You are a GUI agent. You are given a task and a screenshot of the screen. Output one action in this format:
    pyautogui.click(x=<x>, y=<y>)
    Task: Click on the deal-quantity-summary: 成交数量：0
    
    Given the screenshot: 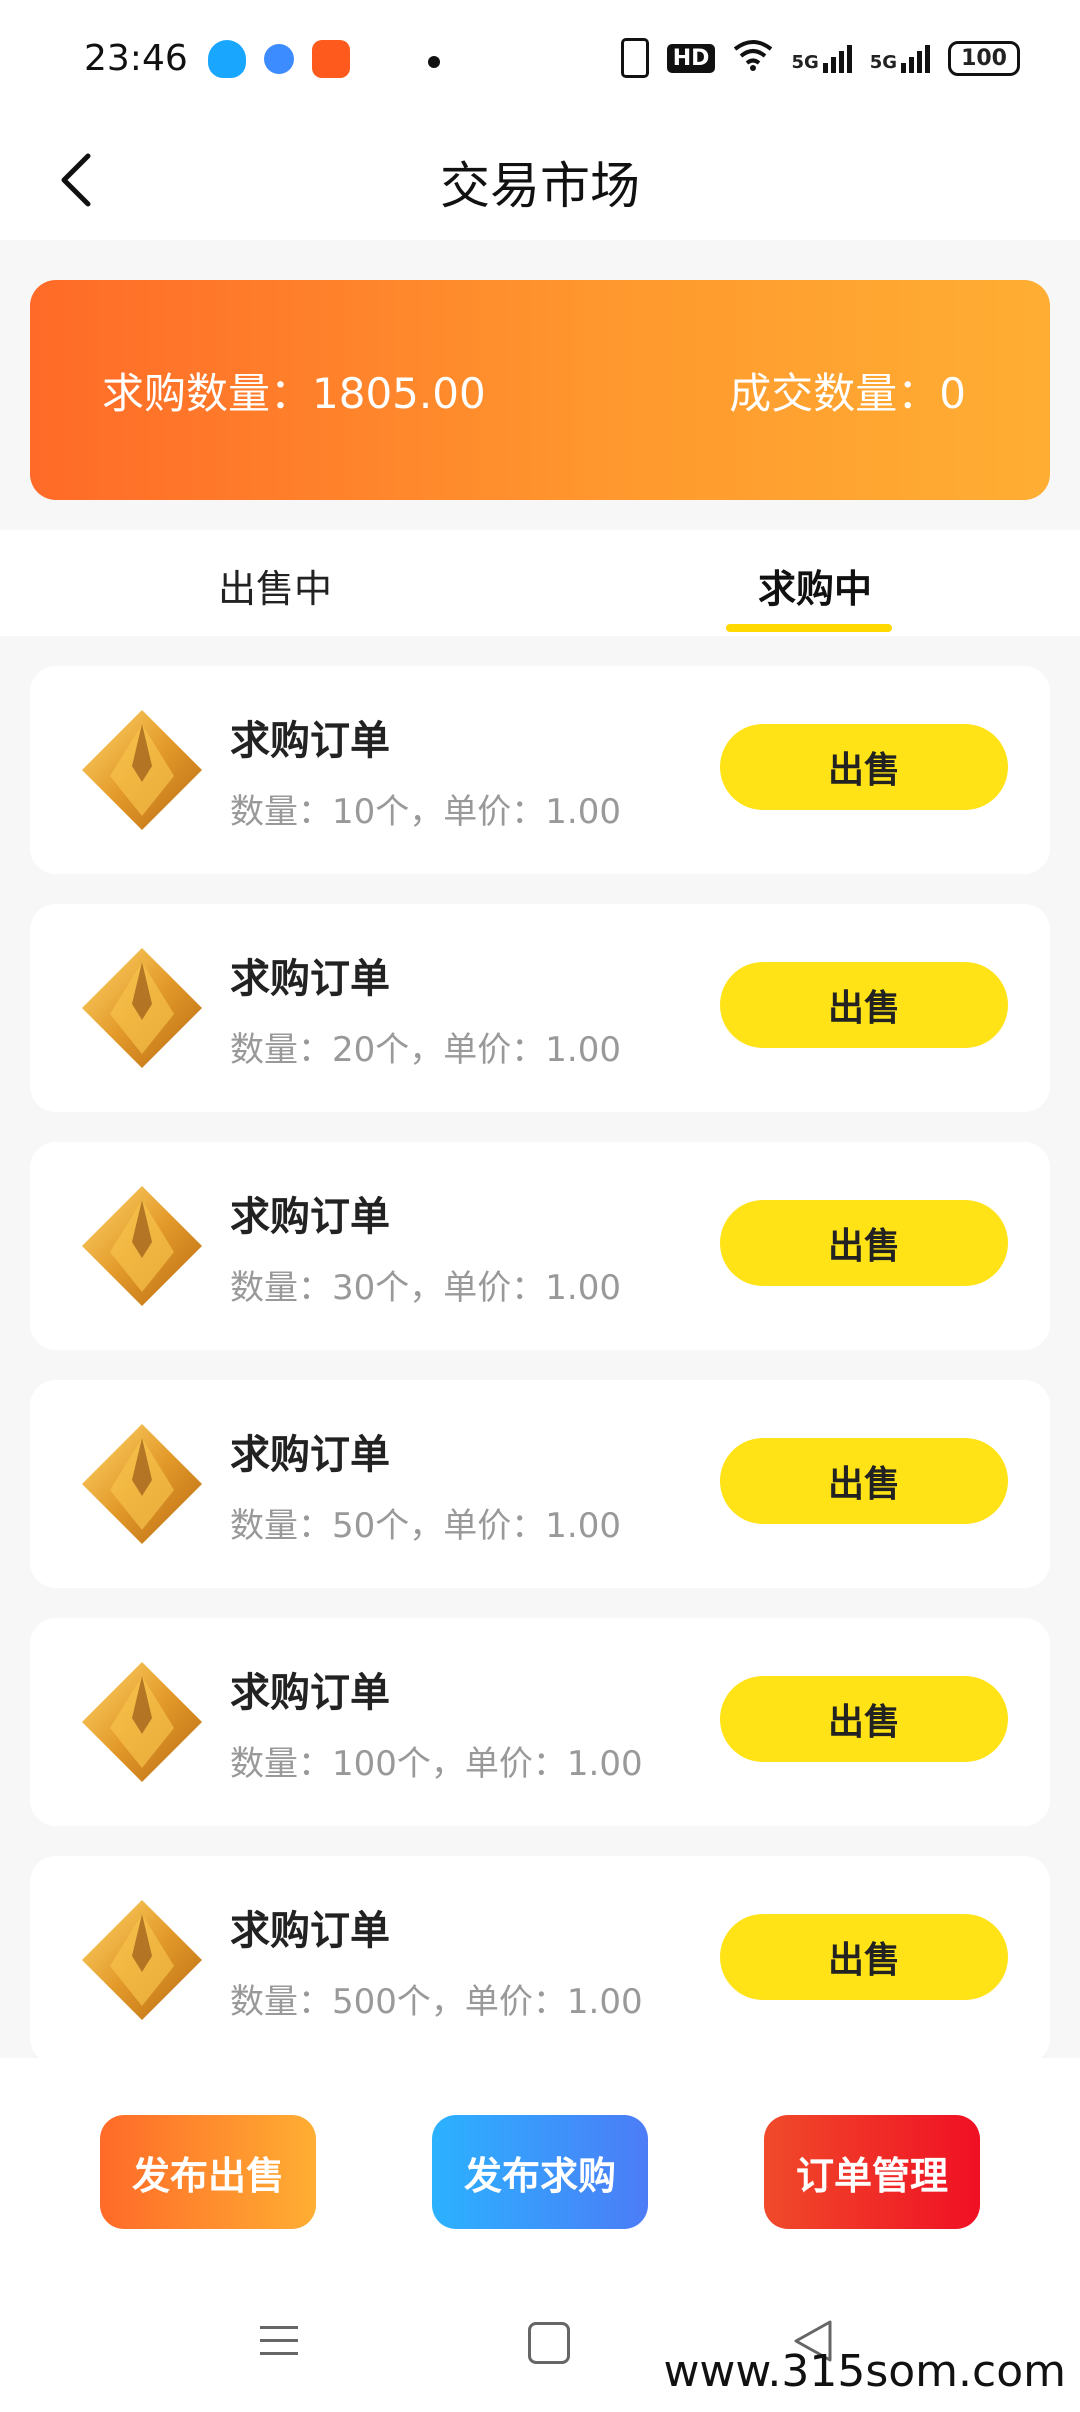 What is the action you would take?
    pyautogui.click(x=847, y=393)
    